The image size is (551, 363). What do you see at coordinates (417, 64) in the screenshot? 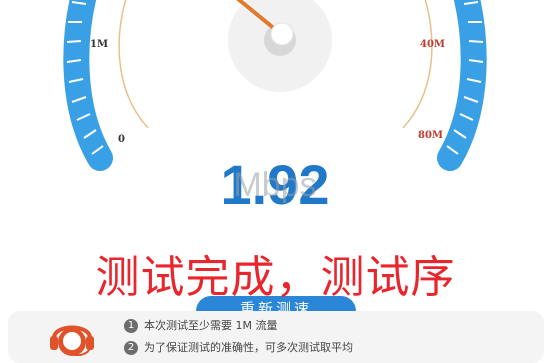
I see `gauge-right-scale-line` at bounding box center [417, 64].